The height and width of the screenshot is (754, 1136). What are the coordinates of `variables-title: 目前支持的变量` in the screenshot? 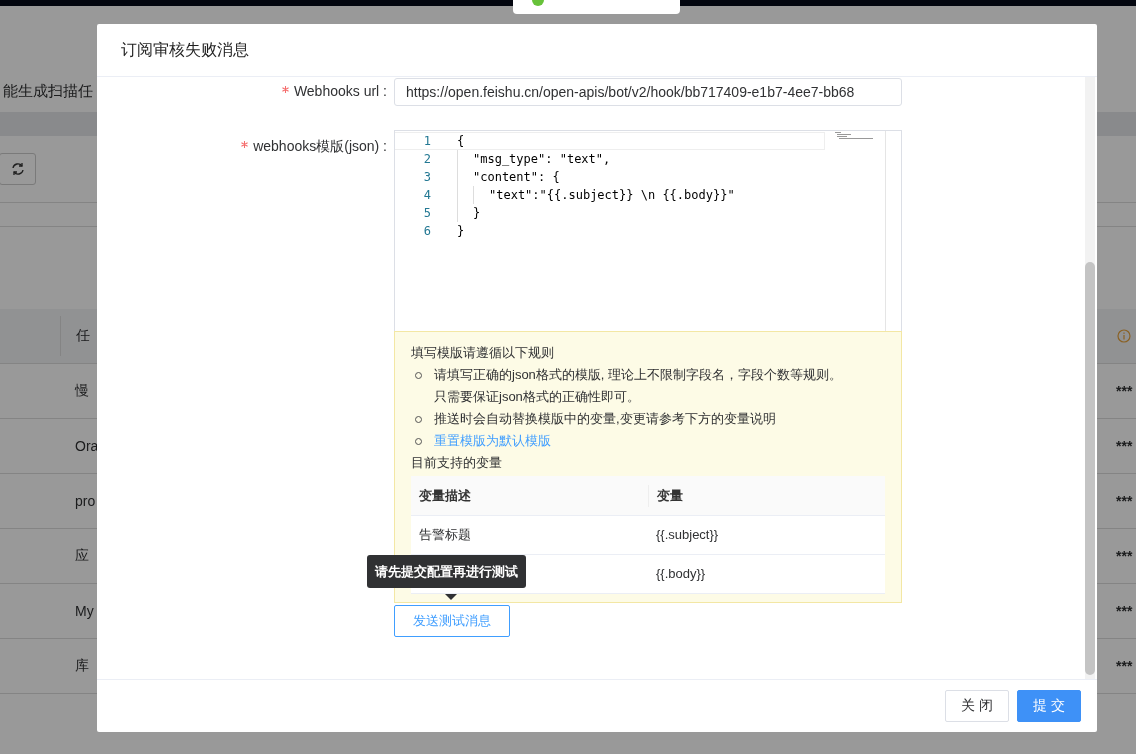 It's located at (457, 463).